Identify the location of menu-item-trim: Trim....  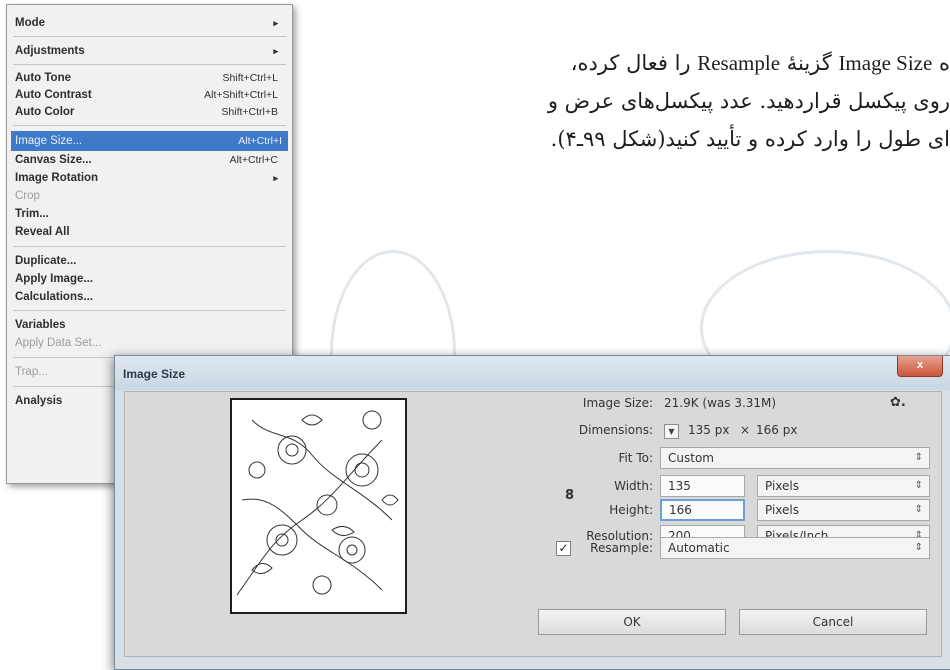
(149, 214).